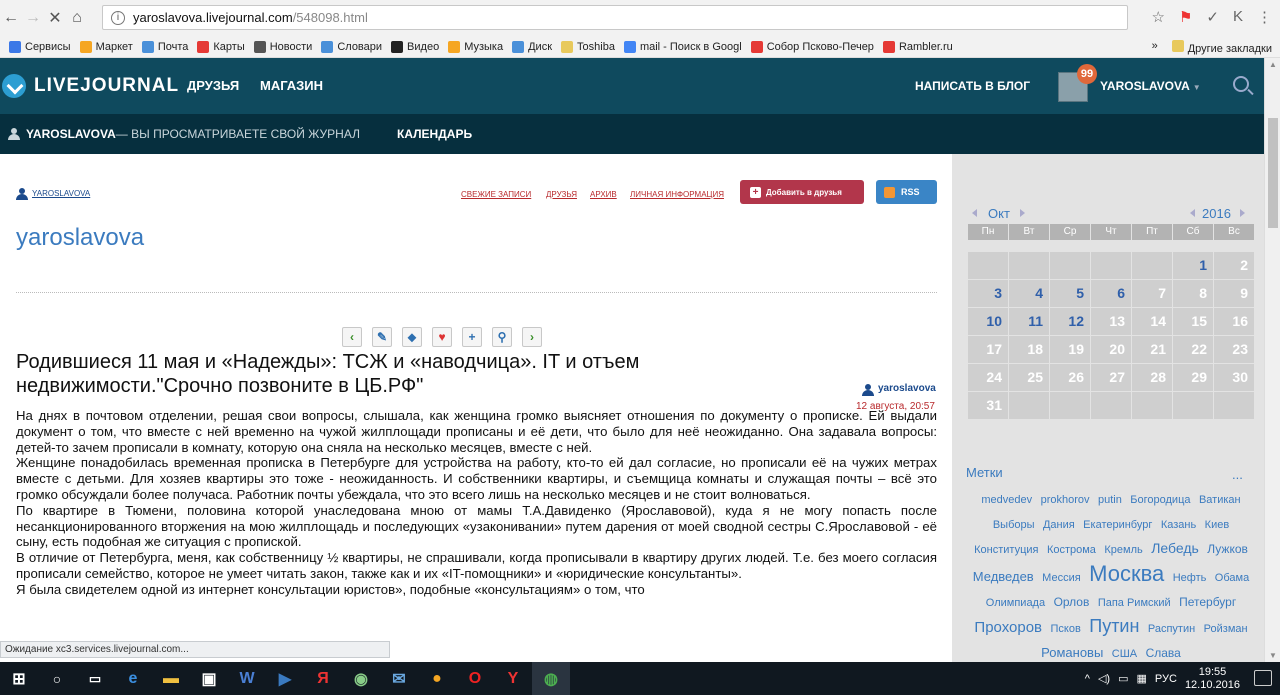 The width and height of the screenshot is (1280, 695). What do you see at coordinates (1061, 578) in the screenshot?
I see `tag-link: Мессия` at bounding box center [1061, 578].